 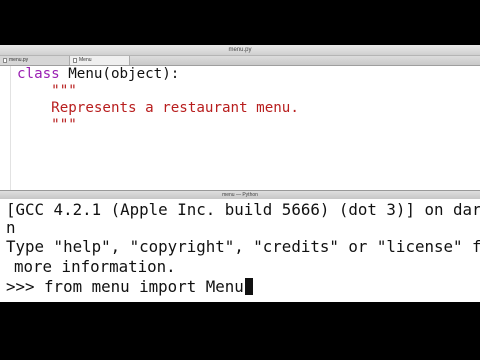 I want to click on tab-menu-py: menu.py, so click(x=35, y=60).